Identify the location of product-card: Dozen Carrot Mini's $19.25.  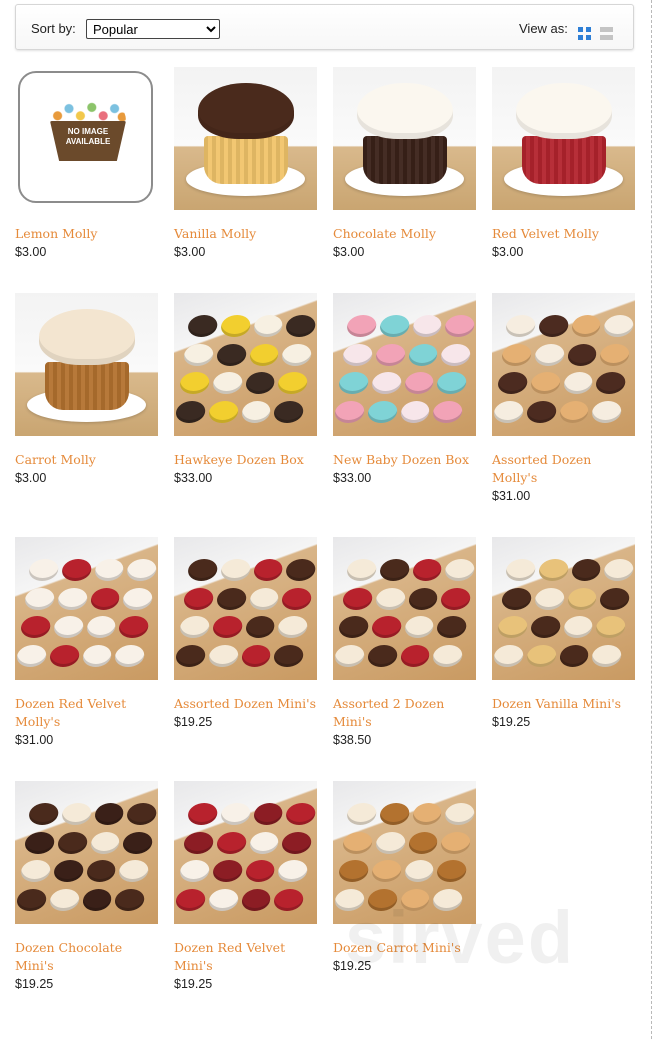
(404, 878).